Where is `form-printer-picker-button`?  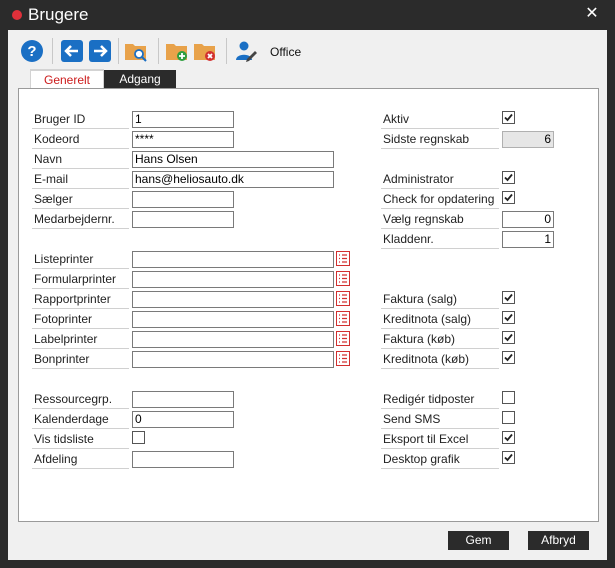 form-printer-picker-button is located at coordinates (343, 278).